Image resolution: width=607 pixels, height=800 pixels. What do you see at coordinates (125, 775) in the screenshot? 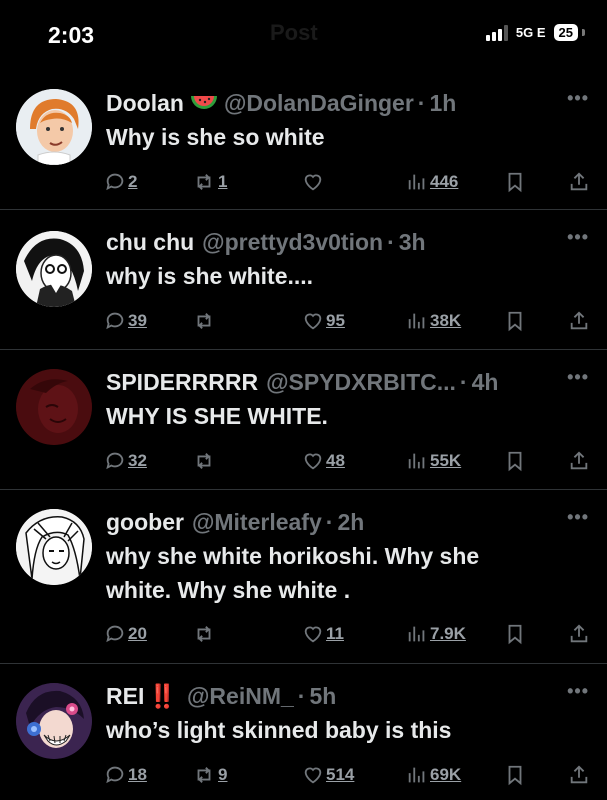
I see `reply-button: 18` at bounding box center [125, 775].